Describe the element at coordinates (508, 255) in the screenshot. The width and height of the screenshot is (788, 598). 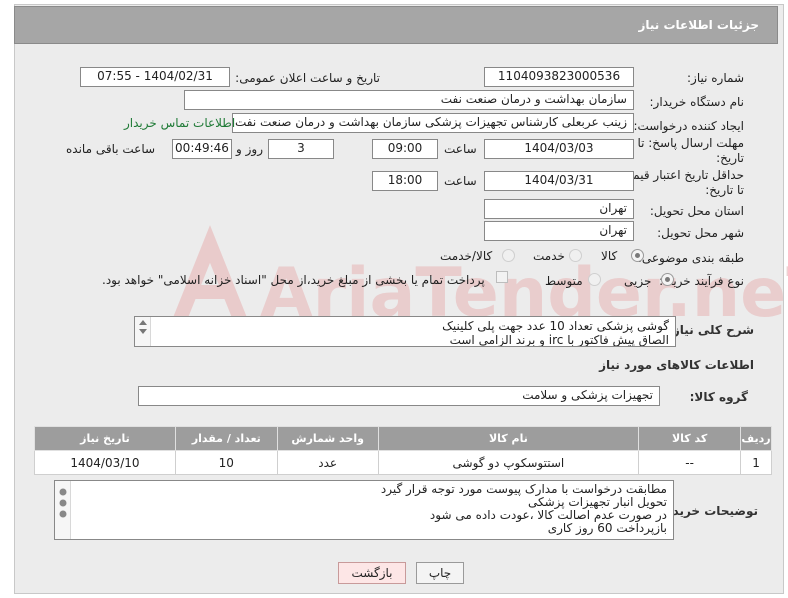
I see `category-radio-goods-service` at that location.